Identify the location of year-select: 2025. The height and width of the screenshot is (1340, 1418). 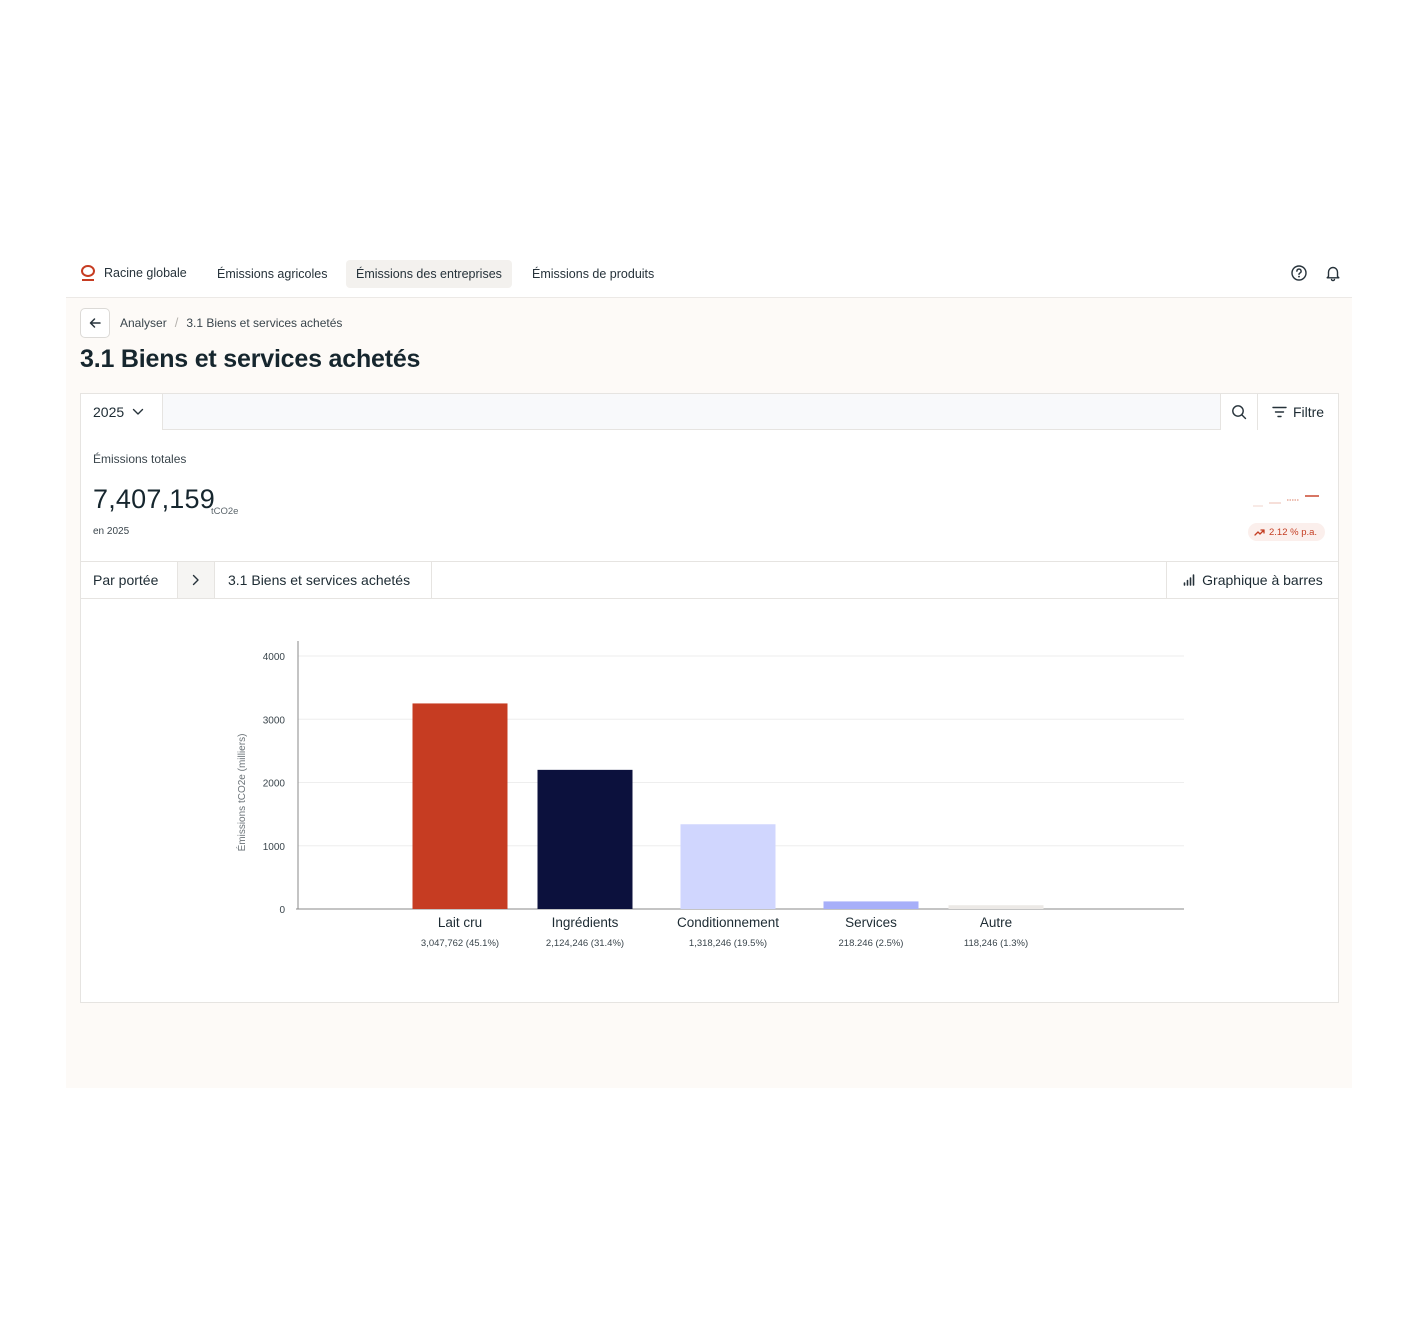
(122, 412).